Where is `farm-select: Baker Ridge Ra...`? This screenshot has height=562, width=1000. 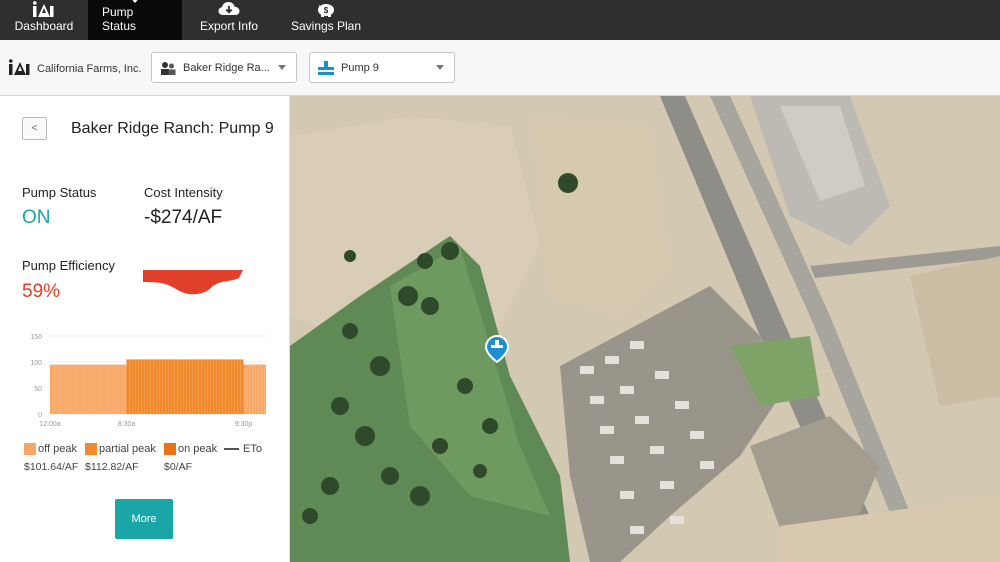
farm-select: Baker Ridge Ra... is located at coordinates (224, 67).